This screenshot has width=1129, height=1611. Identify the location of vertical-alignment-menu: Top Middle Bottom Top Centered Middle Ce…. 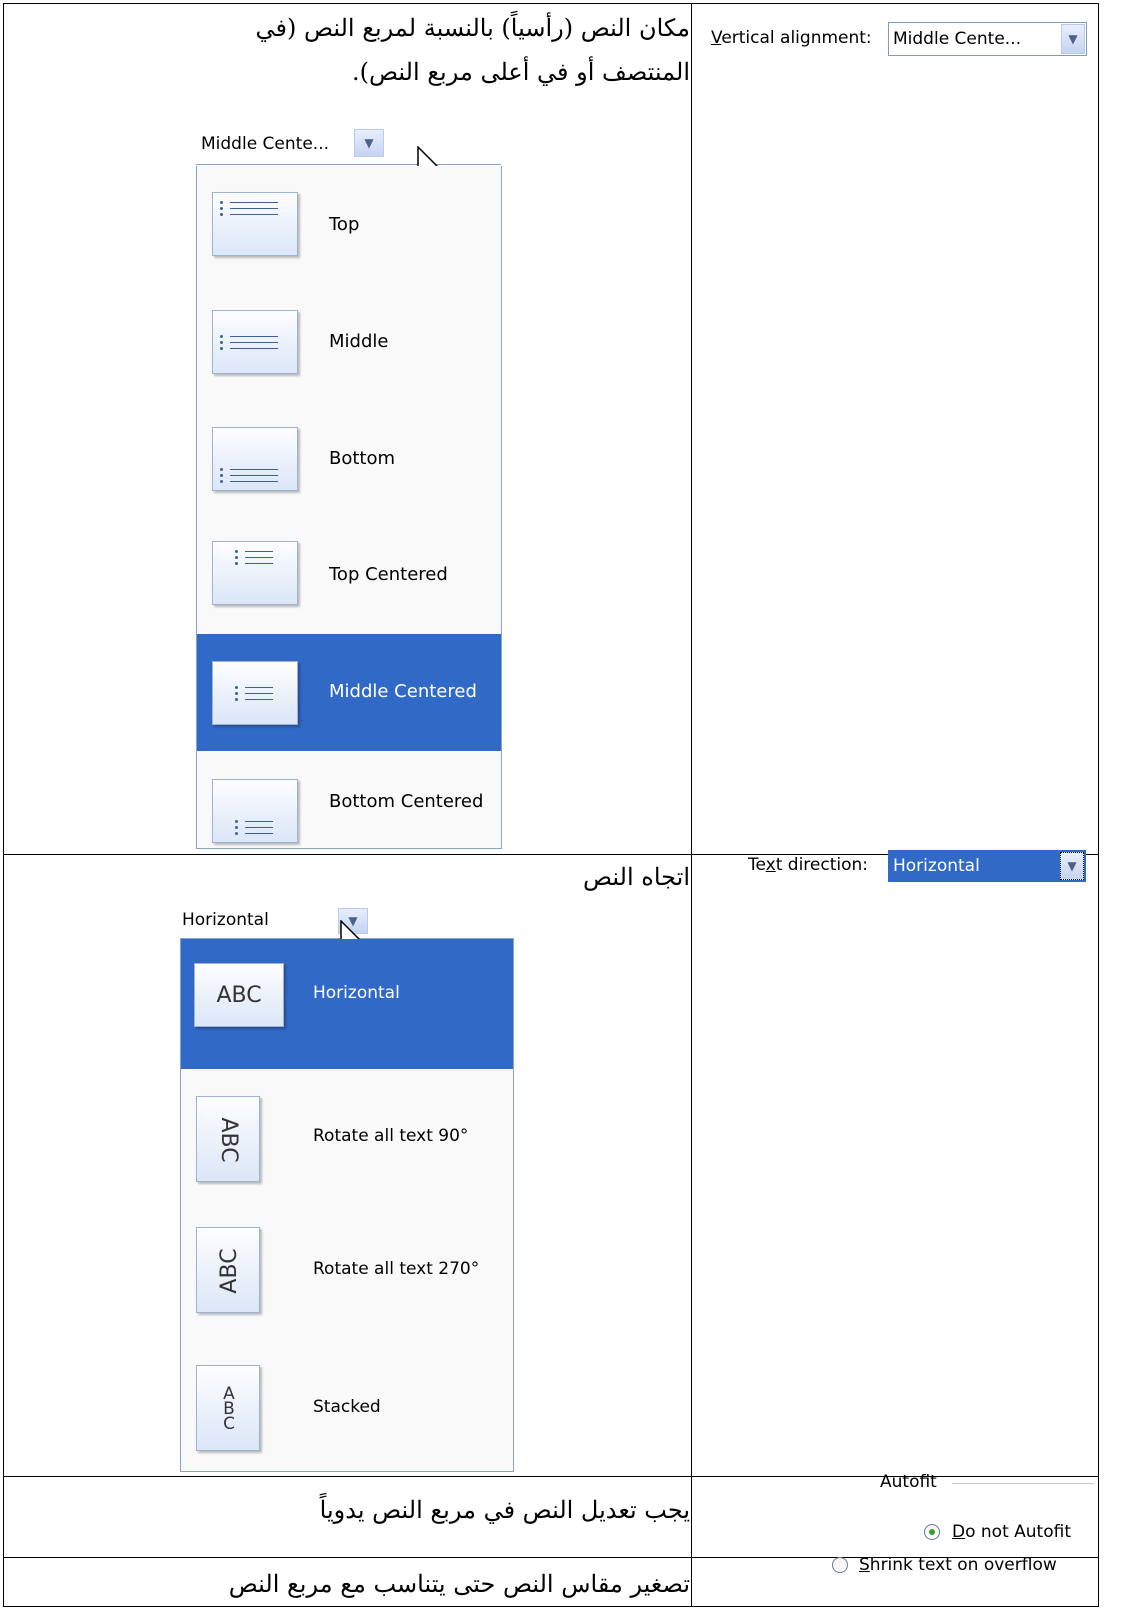
(349, 507).